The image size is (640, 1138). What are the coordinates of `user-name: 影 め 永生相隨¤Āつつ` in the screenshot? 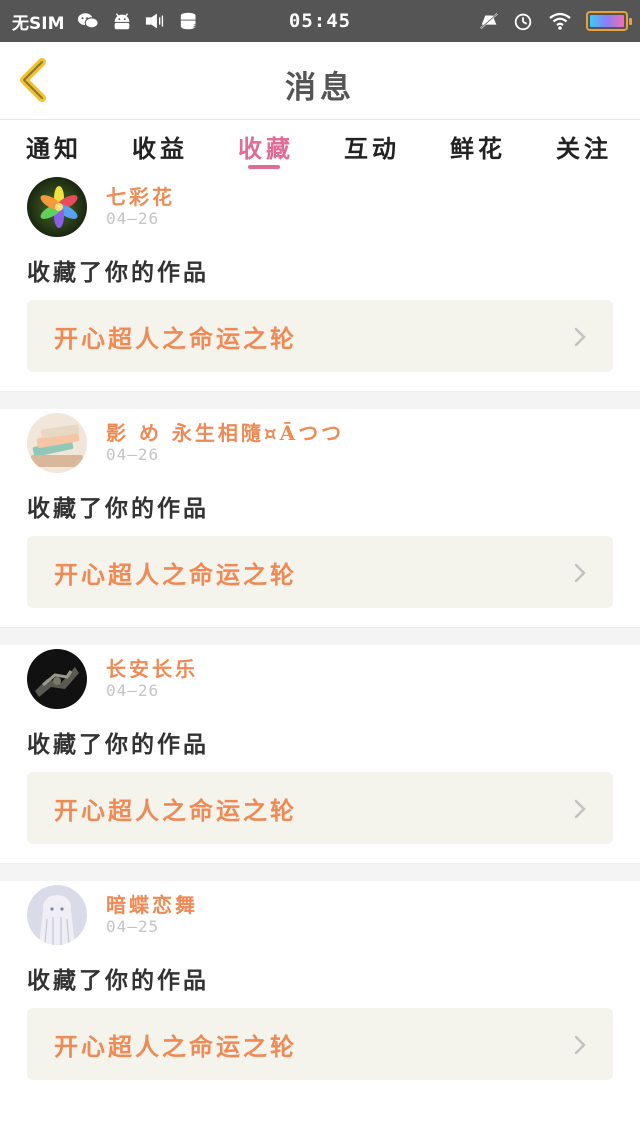 It's located at (225, 431).